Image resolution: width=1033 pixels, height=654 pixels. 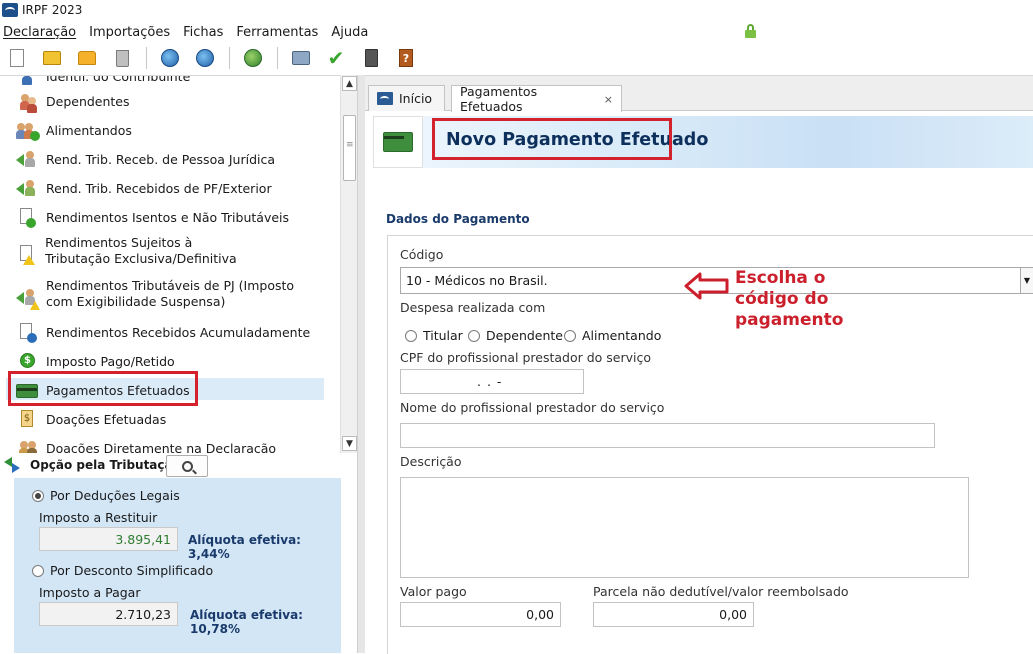 What do you see at coordinates (122, 570) in the screenshot?
I see `radio-desconto-simplificado: Por Desconto Simplificado` at bounding box center [122, 570].